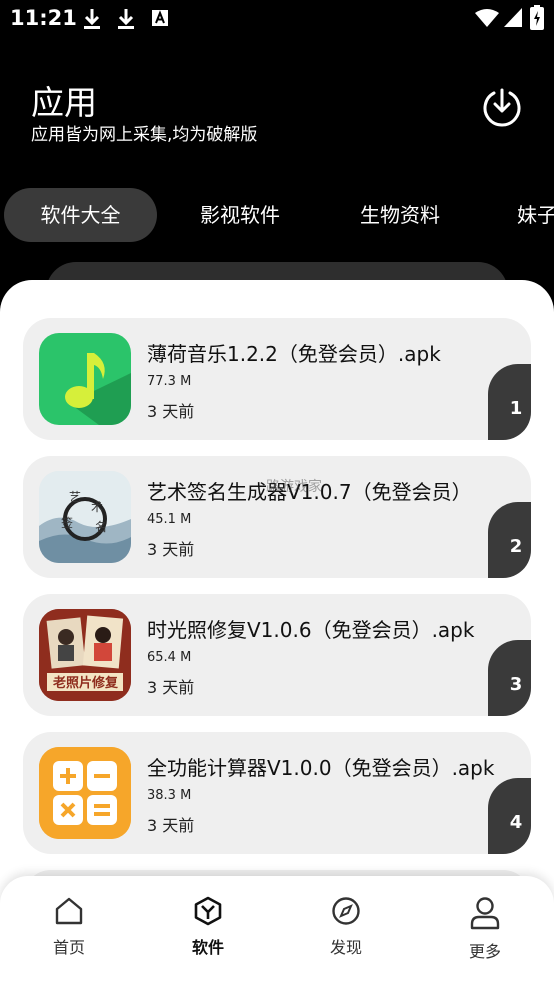 The width and height of the screenshot is (554, 984). I want to click on category-tabs: 软件大全 影视软件 生物资料 妹子, so click(277, 215).